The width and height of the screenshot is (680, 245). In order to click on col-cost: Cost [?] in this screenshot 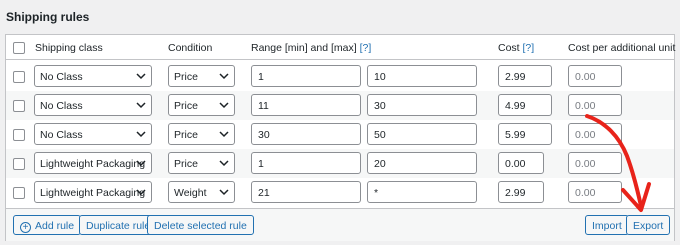, I will do `click(516, 48)`.